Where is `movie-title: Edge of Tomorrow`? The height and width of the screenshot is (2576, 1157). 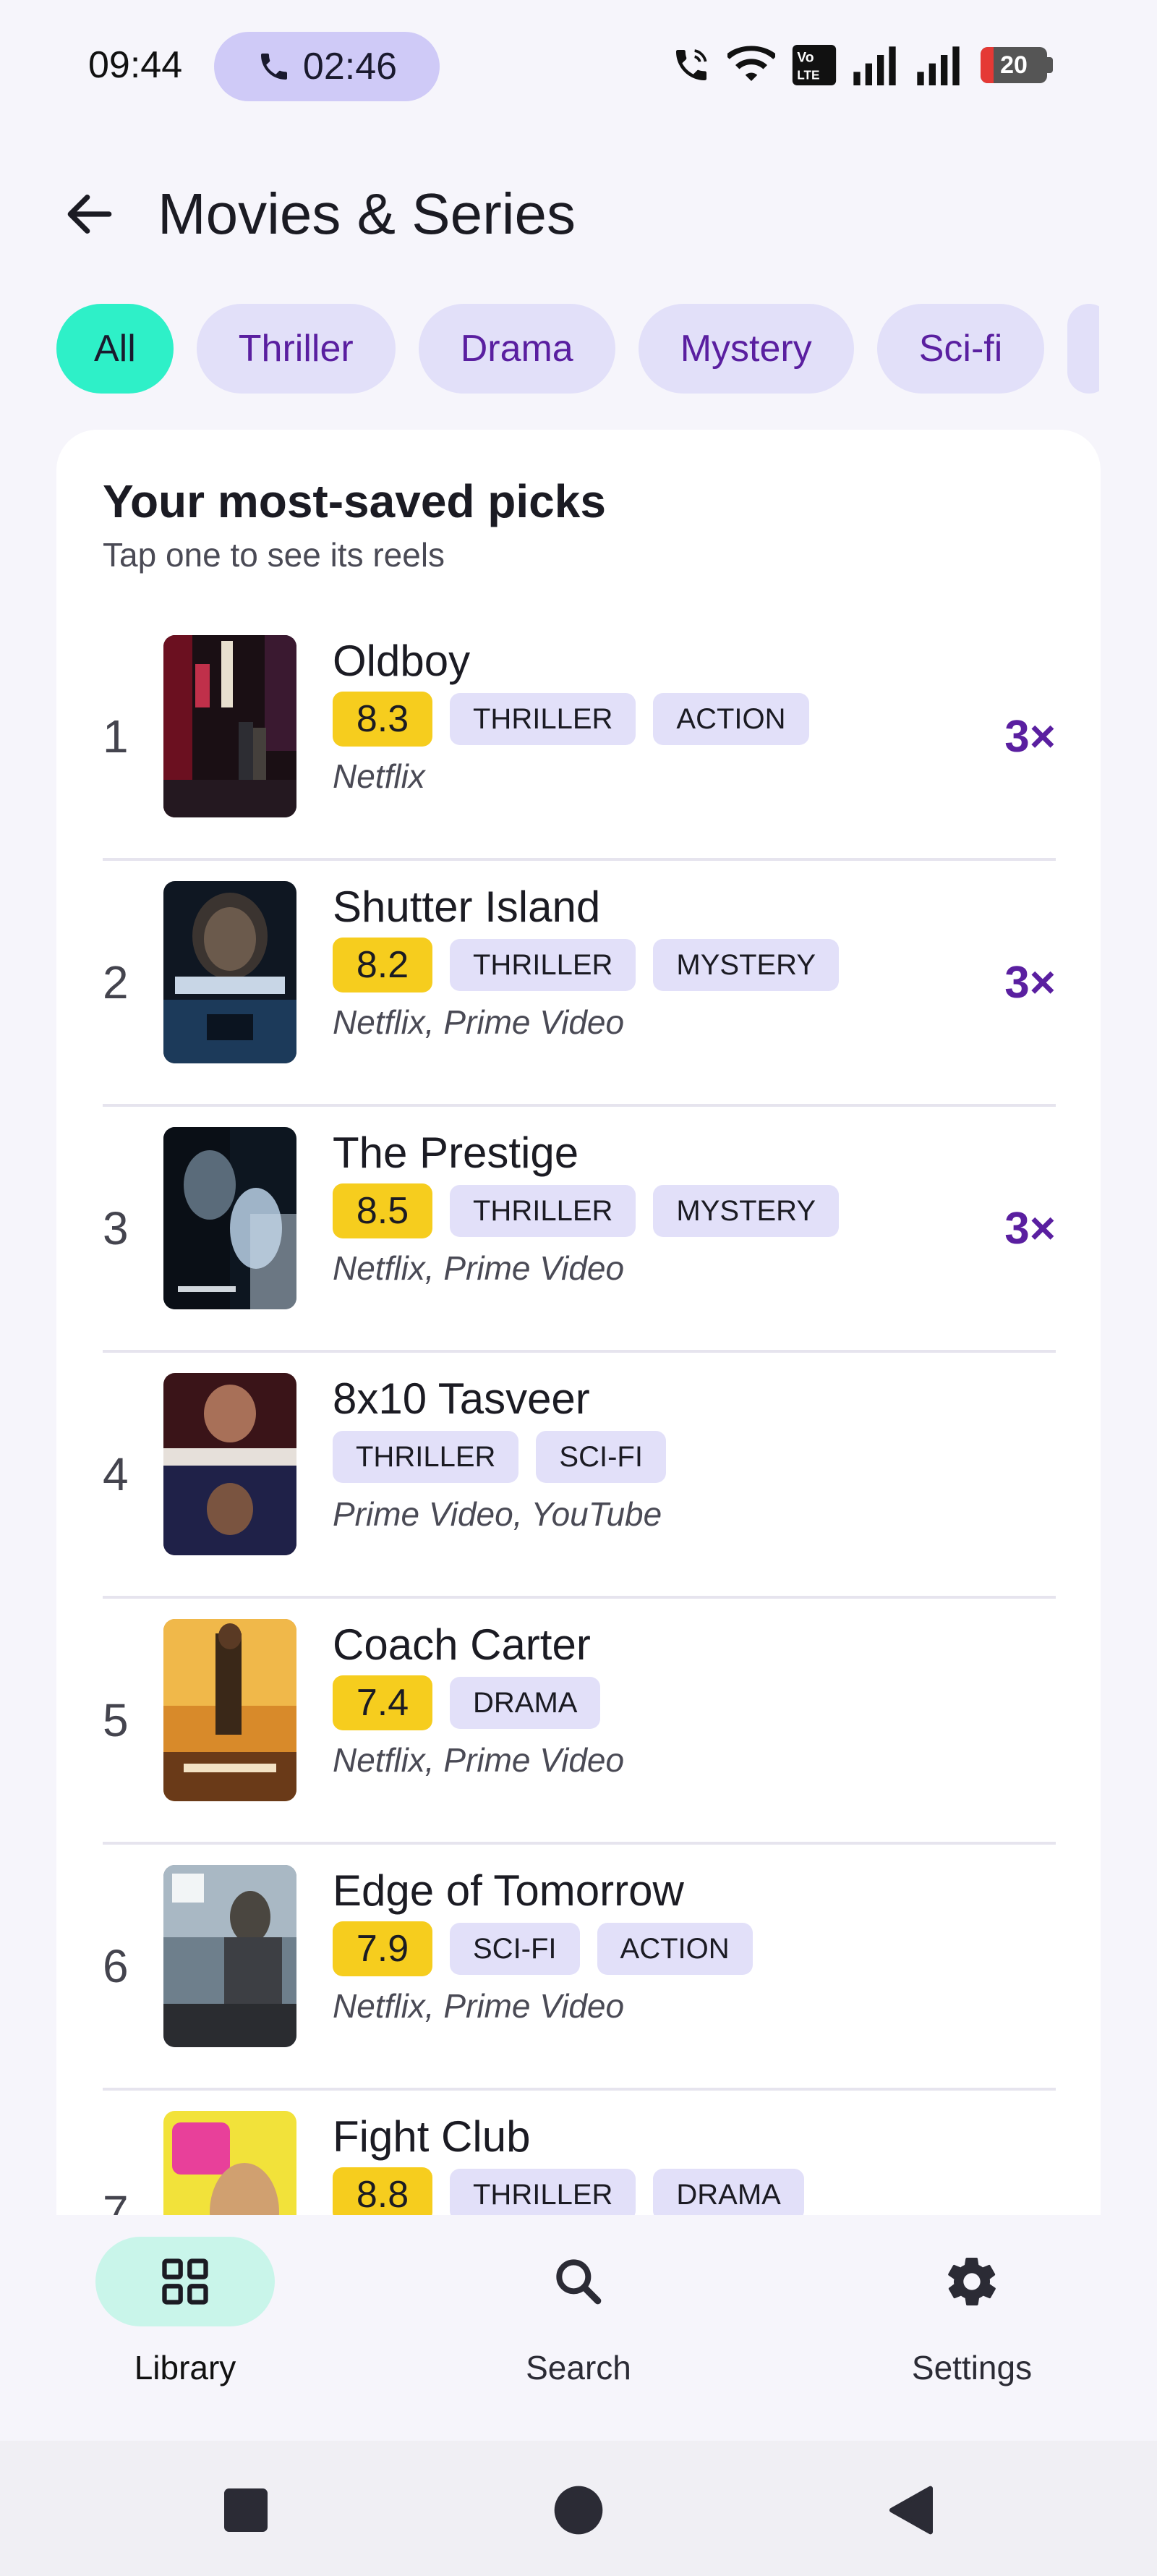
movie-title: Edge of Tomorrow is located at coordinates (508, 1890).